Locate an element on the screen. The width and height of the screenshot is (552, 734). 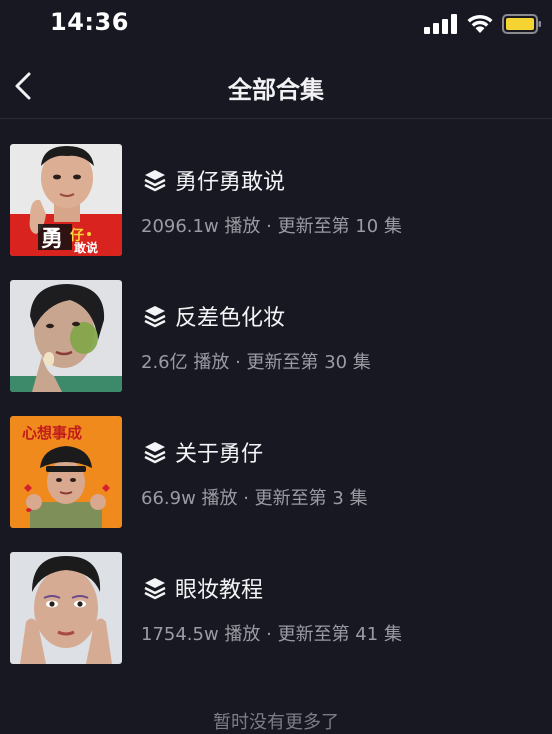
collection-meta: 2096.1w 播放 · 更新至第 10 集 is located at coordinates (271, 226).